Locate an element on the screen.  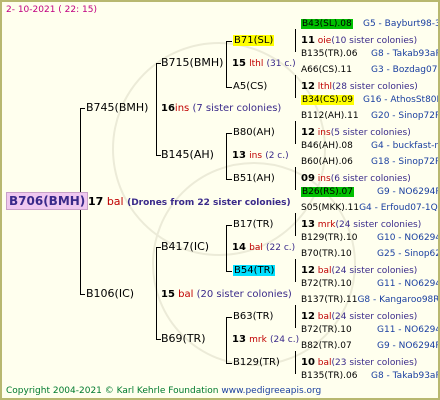
queen-b71: B71(SL) is located at coordinates (254, 41).